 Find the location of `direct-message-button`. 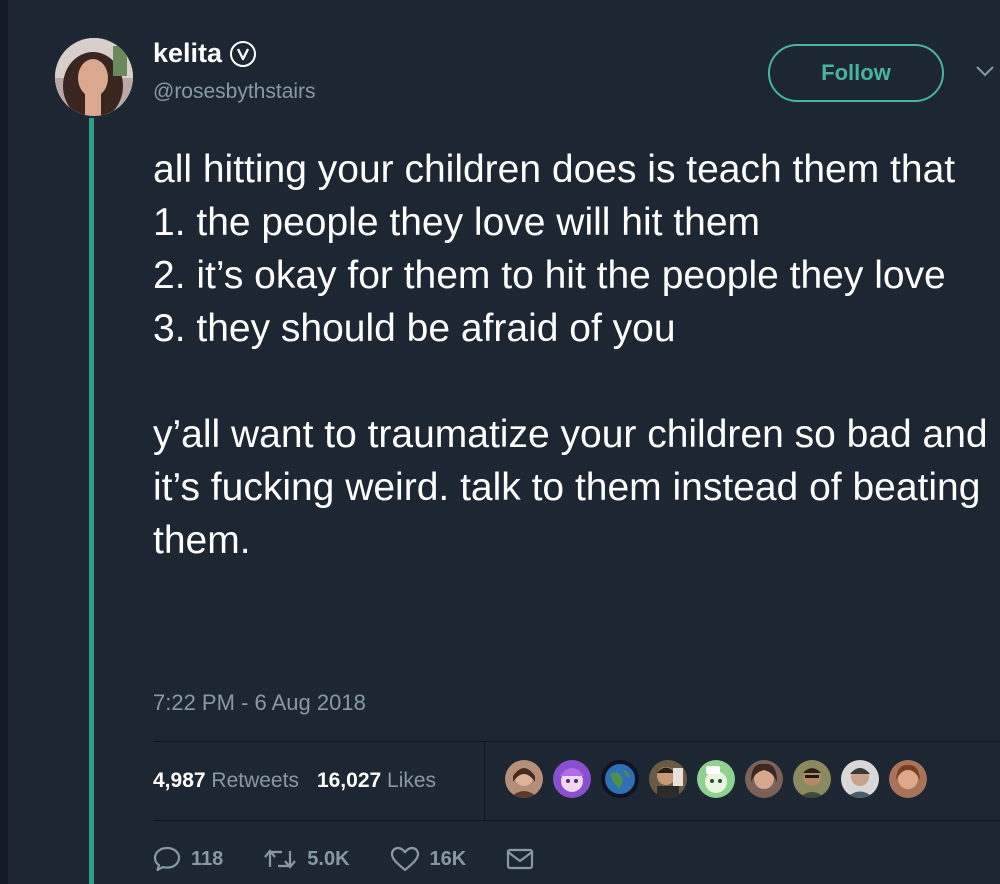

direct-message-button is located at coordinates (520, 859).